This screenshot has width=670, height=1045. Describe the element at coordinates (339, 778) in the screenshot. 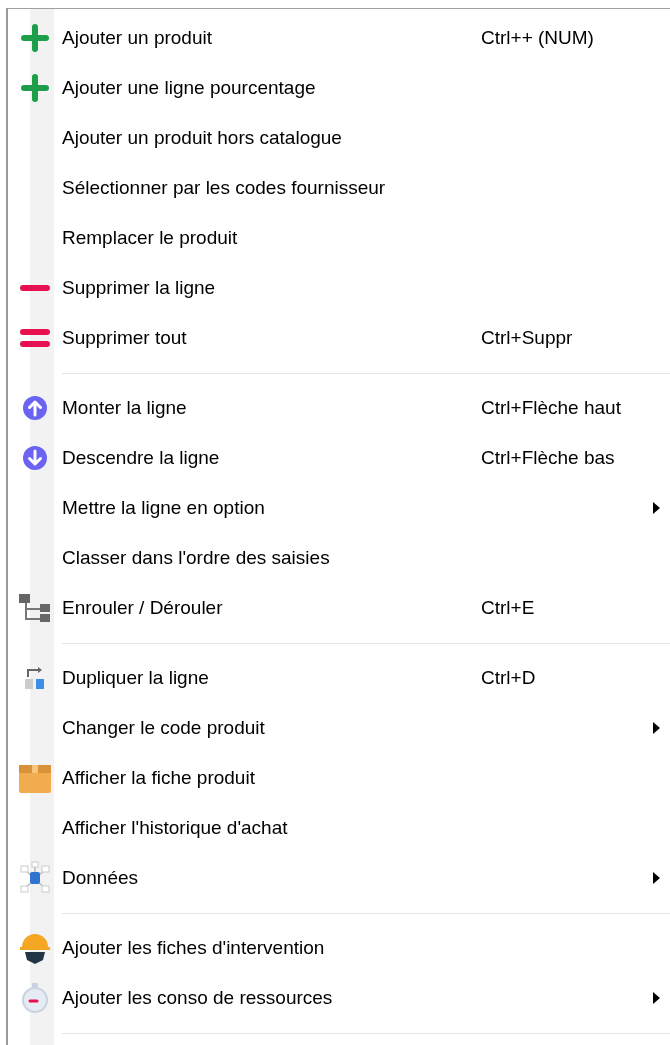

I see `menu-item: Afficher la fiche produit` at that location.